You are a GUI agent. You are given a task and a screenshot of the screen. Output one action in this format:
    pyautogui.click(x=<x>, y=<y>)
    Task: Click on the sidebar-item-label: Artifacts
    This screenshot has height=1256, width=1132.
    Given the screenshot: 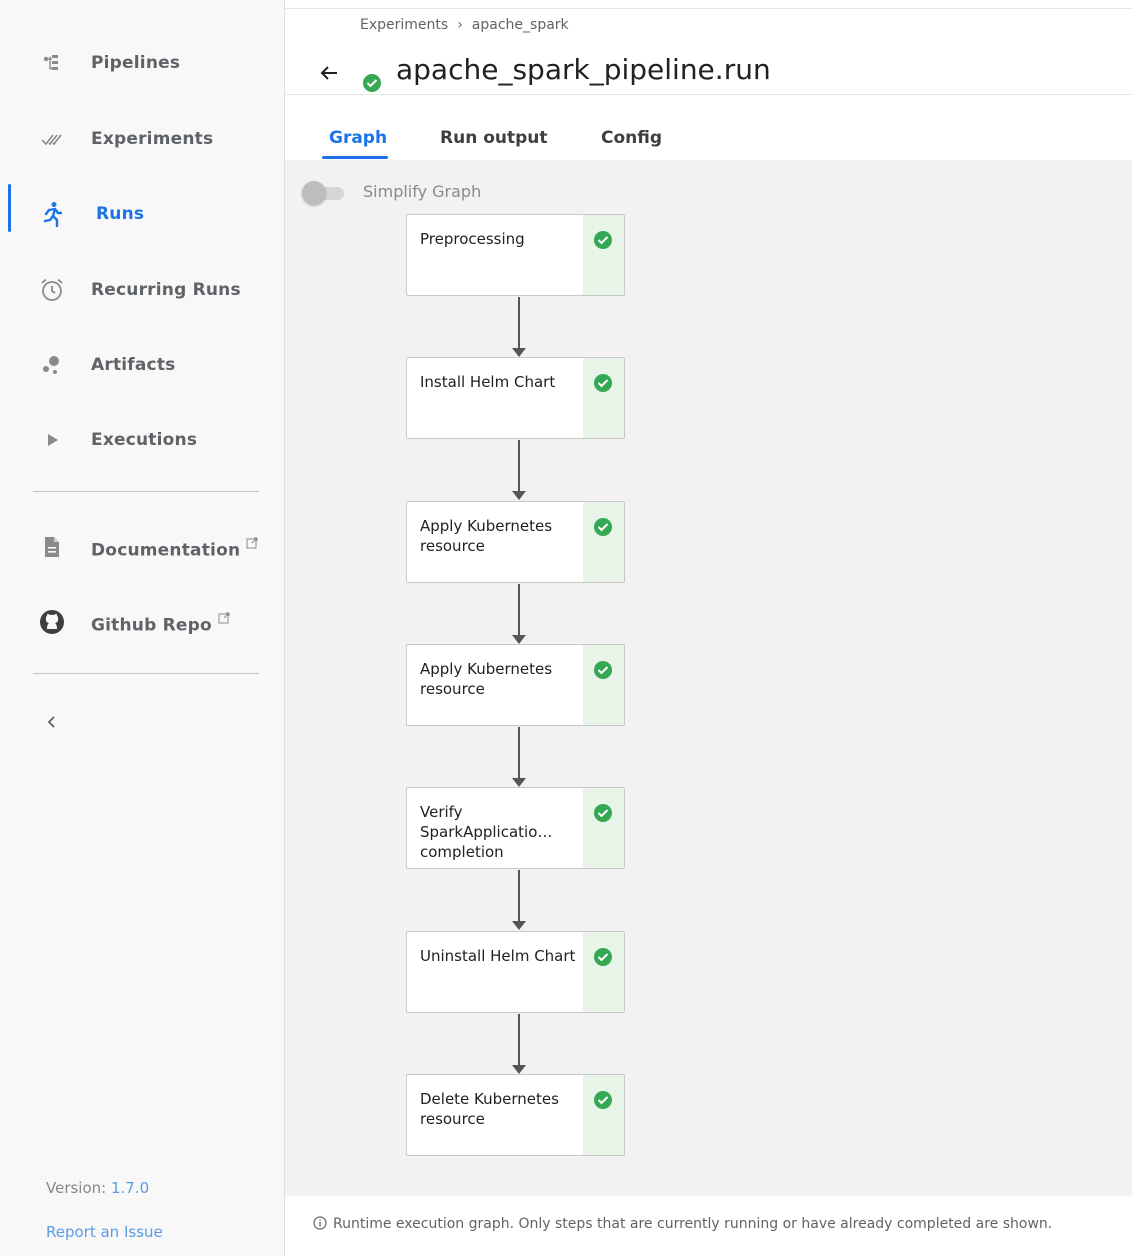 What is the action you would take?
    pyautogui.click(x=133, y=365)
    